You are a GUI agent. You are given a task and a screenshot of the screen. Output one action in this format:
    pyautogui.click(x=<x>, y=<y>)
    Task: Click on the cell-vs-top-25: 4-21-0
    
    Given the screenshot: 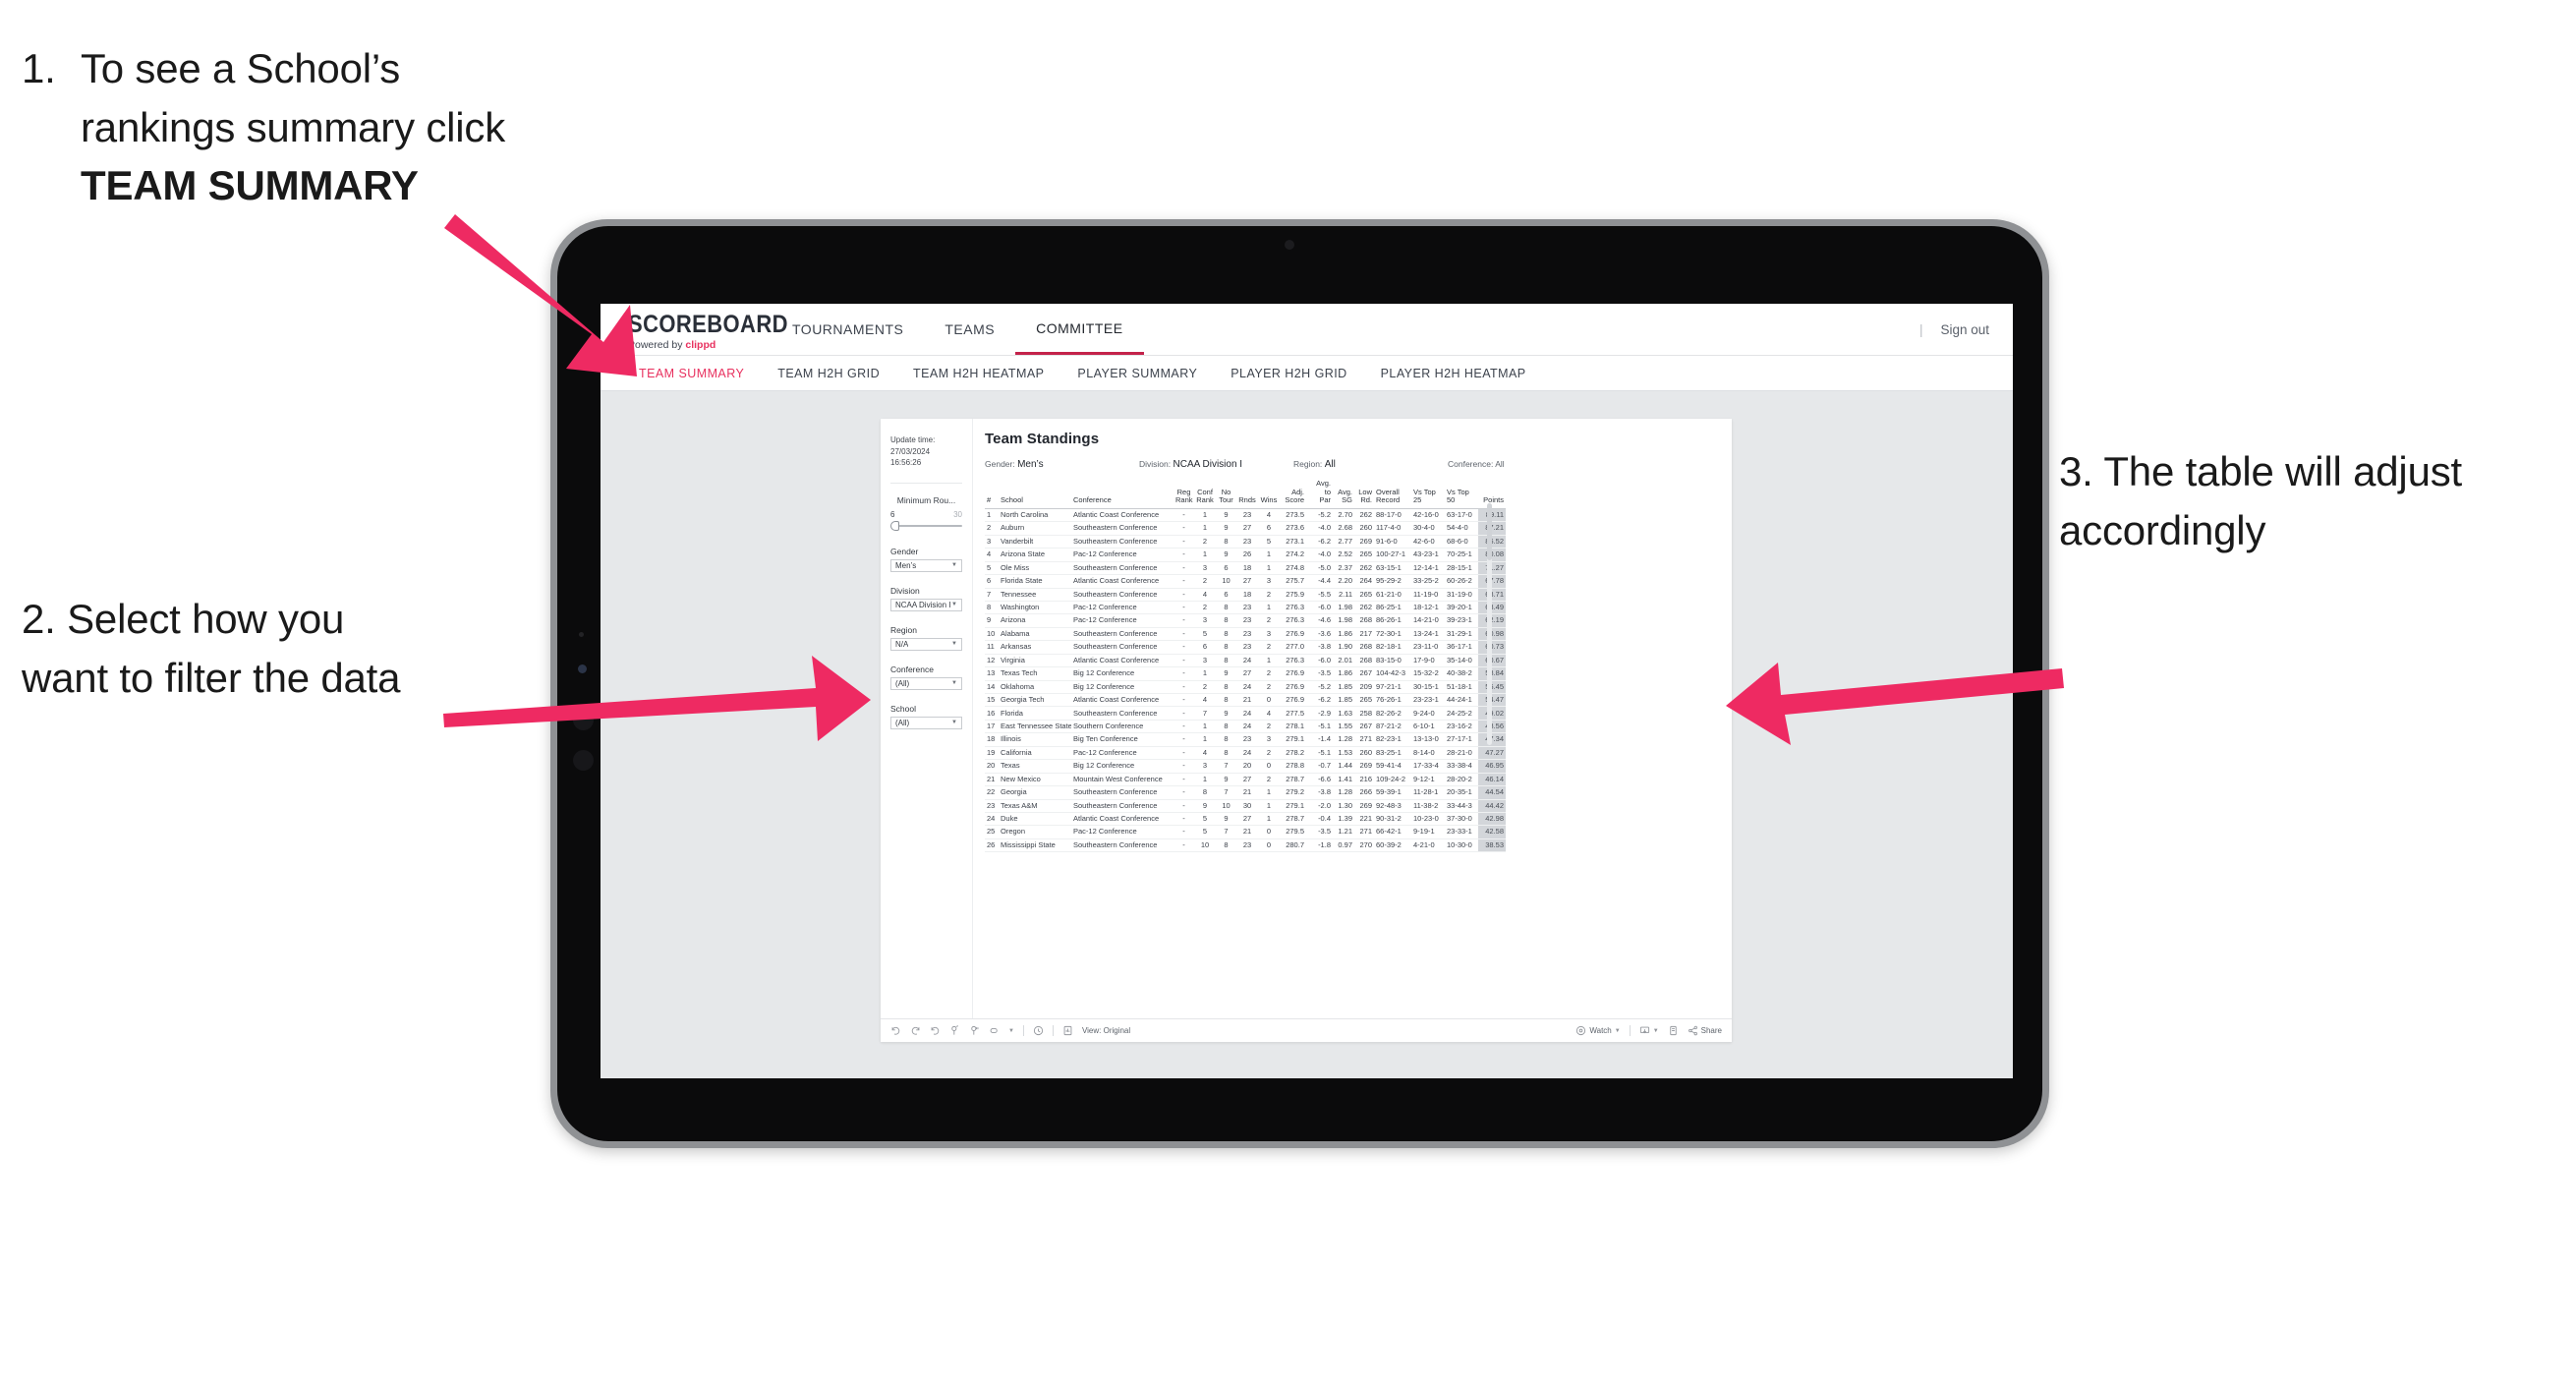 What is the action you would take?
    pyautogui.click(x=1428, y=845)
    